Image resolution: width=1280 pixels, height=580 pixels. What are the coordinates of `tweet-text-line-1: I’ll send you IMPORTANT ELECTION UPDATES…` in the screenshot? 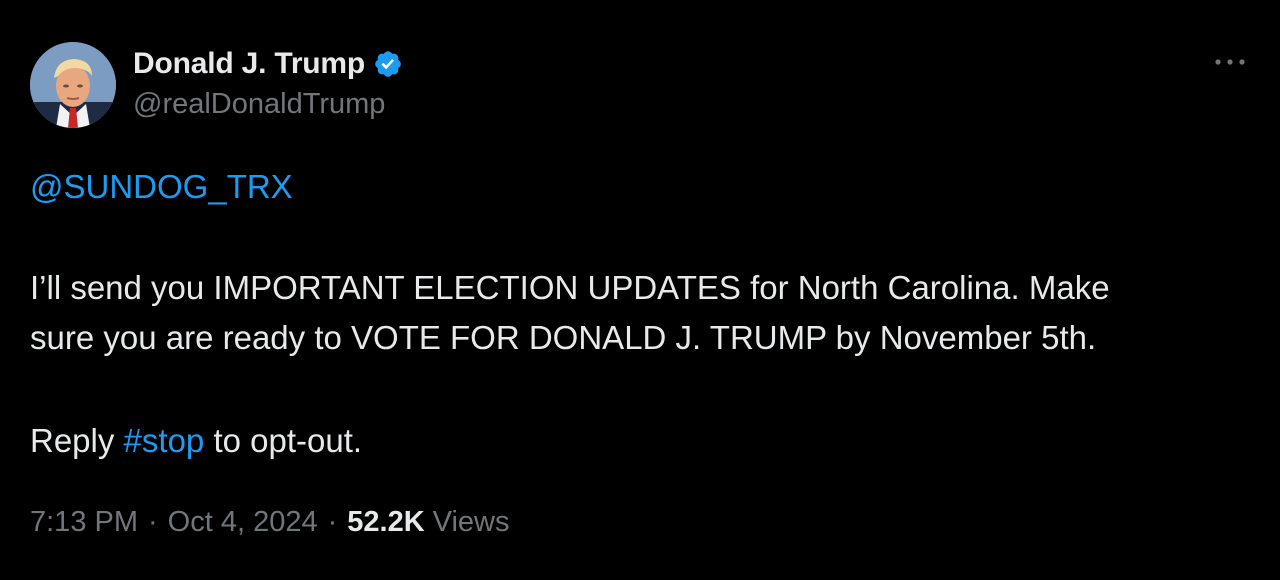 It's located at (570, 287).